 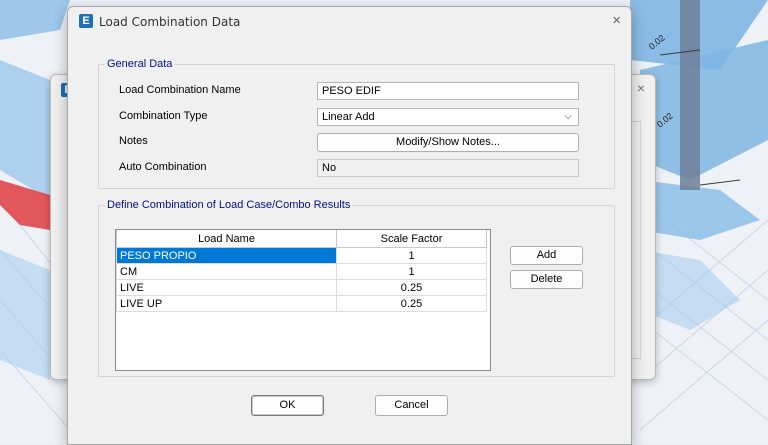 What do you see at coordinates (170, 22) in the screenshot?
I see `dialog-title: Load Combination Data` at bounding box center [170, 22].